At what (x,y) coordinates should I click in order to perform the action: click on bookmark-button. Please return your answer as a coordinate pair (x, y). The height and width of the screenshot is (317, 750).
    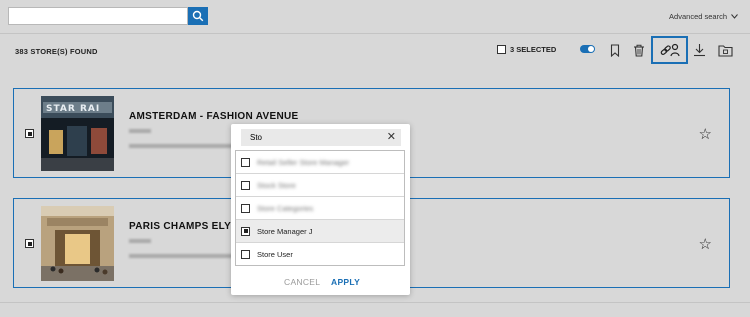
    Looking at the image, I should click on (615, 50).